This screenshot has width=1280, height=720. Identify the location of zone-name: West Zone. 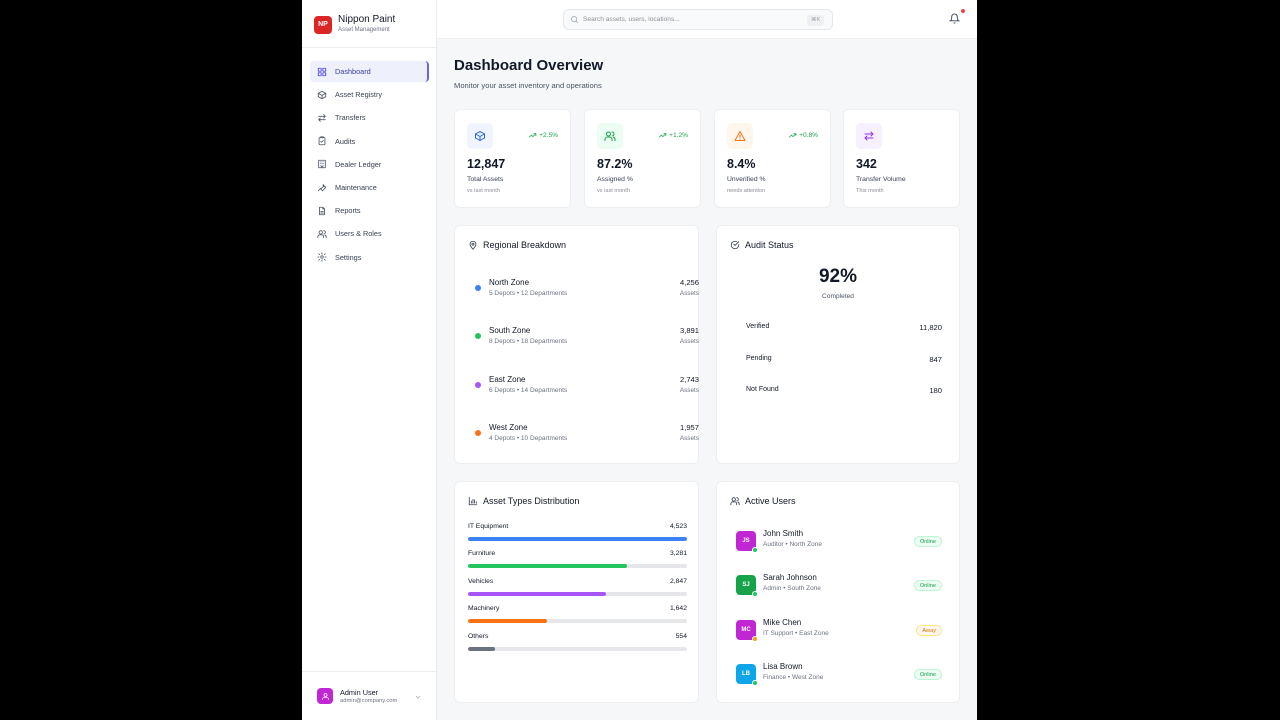
(508, 427).